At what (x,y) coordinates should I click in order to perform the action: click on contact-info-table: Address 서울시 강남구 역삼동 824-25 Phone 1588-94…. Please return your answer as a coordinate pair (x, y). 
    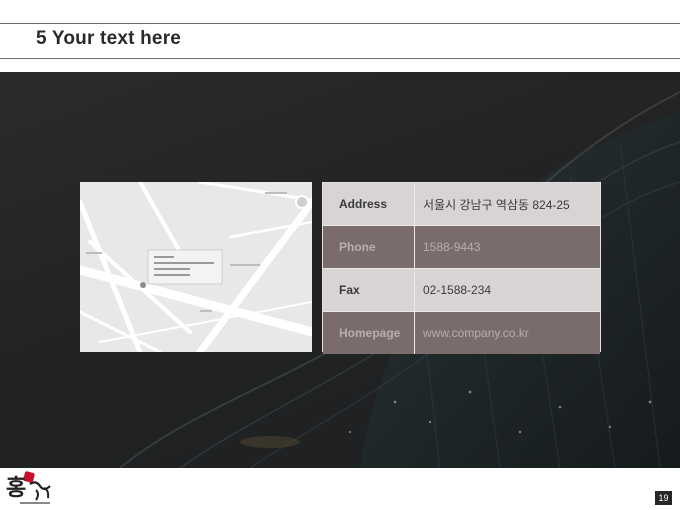
    Looking at the image, I should click on (461, 268).